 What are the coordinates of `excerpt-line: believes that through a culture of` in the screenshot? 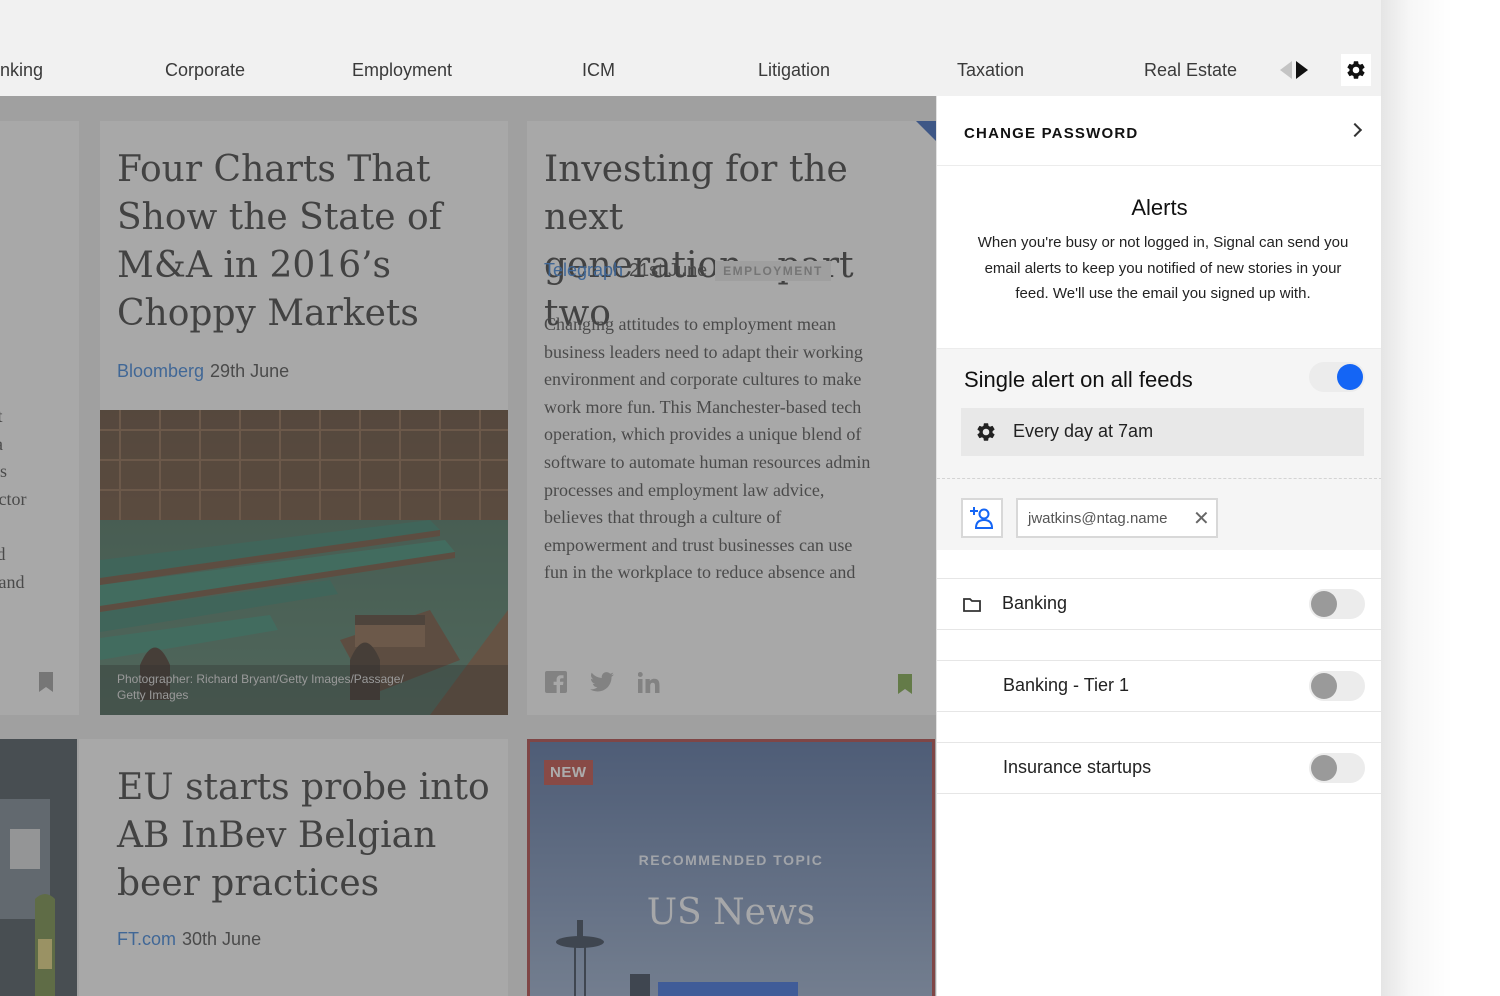 It's located at (663, 517).